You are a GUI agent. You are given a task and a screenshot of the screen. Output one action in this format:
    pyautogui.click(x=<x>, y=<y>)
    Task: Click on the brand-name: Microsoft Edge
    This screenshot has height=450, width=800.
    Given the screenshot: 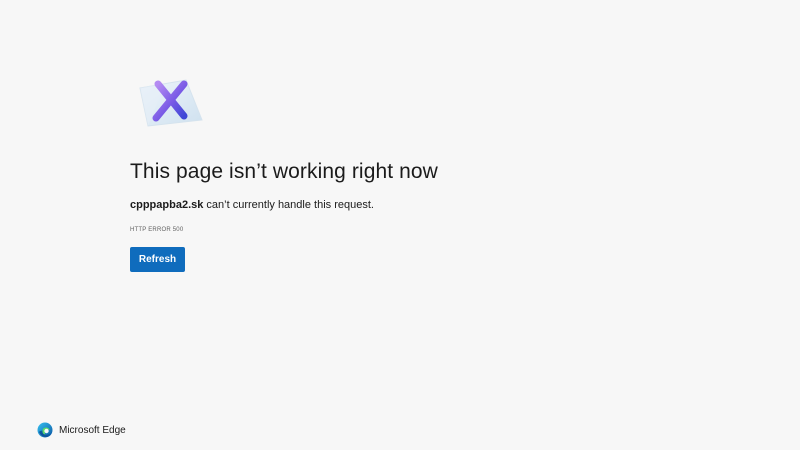 What is the action you would take?
    pyautogui.click(x=92, y=430)
    